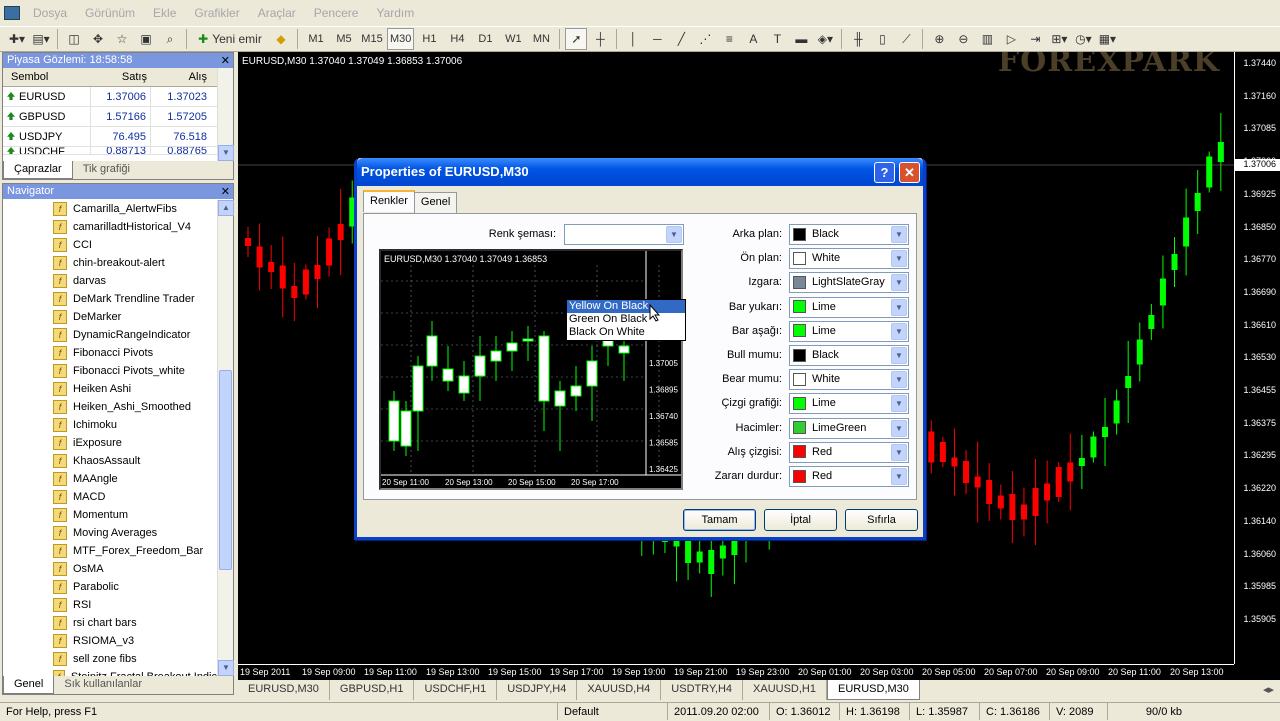 The height and width of the screenshot is (721, 1280). Describe the element at coordinates (110, 209) in the screenshot. I see `navigator-item: f Camarilla_AlertwFibs` at that location.